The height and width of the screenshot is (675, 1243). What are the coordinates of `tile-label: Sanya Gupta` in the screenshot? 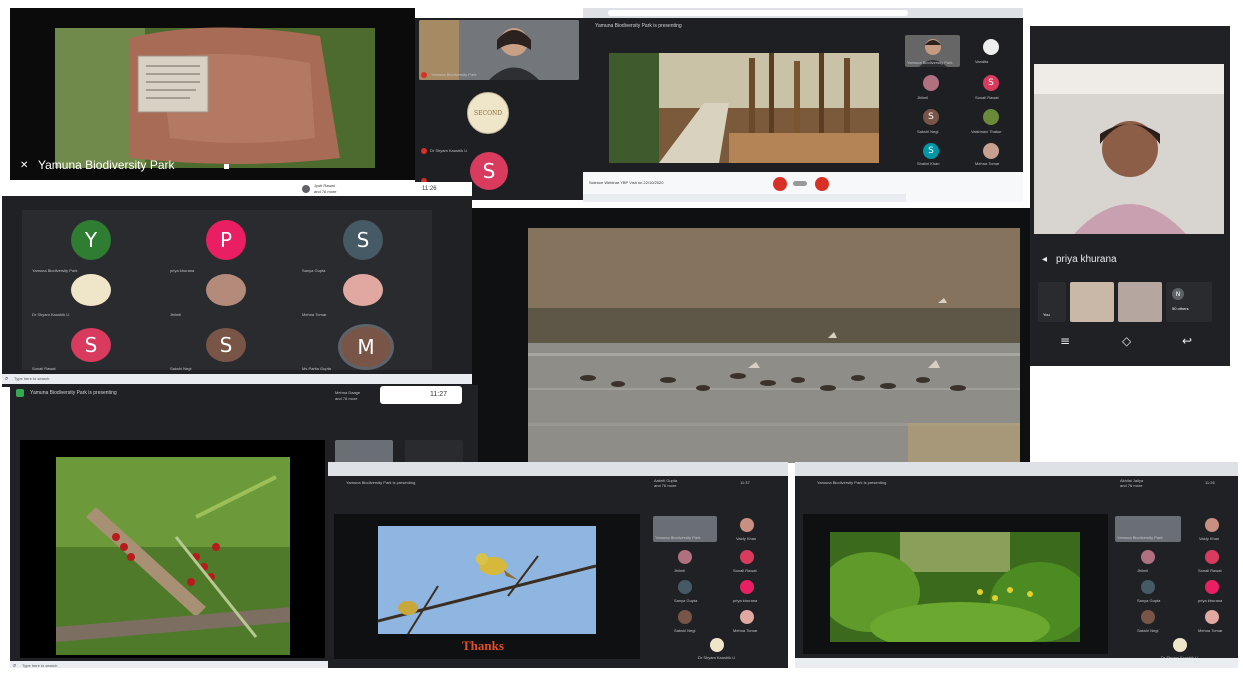 It's located at (686, 600).